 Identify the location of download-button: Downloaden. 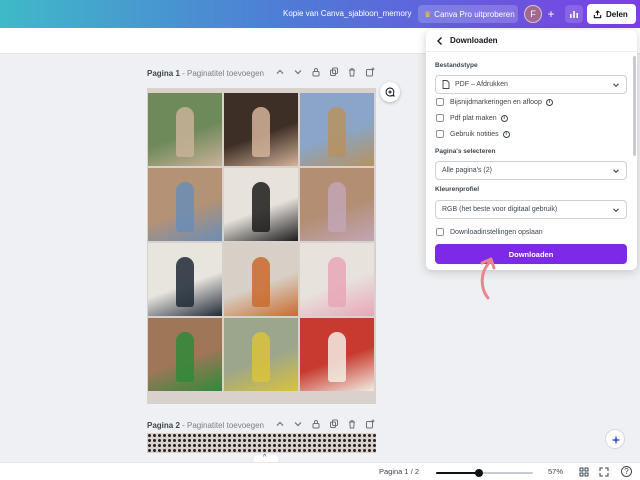
(531, 254).